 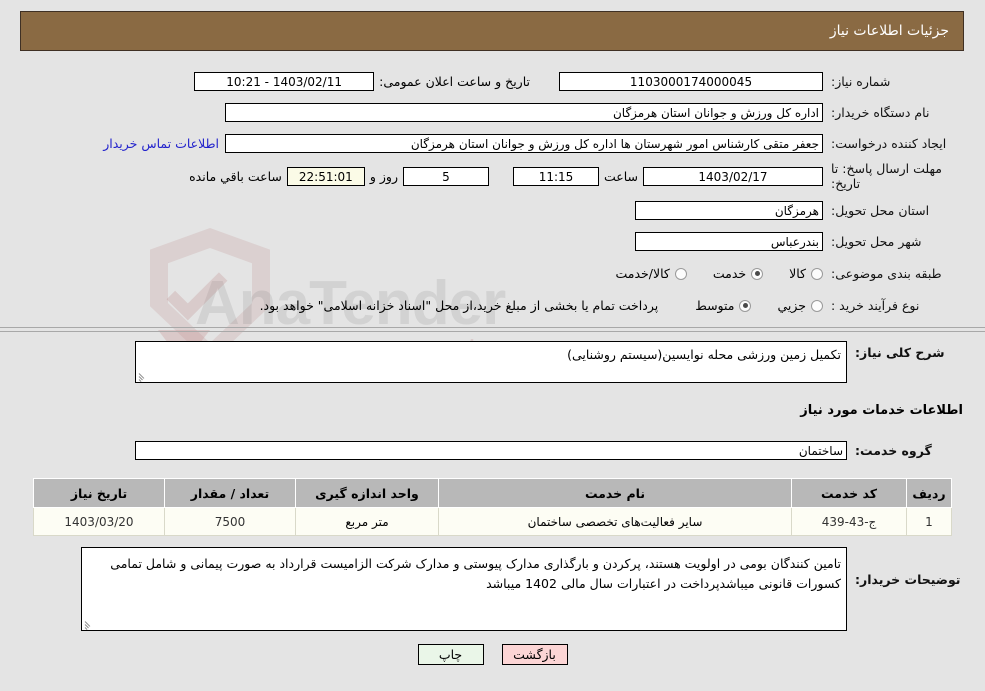 What do you see at coordinates (445, 176) in the screenshot?
I see `remaining-days-field: 5` at bounding box center [445, 176].